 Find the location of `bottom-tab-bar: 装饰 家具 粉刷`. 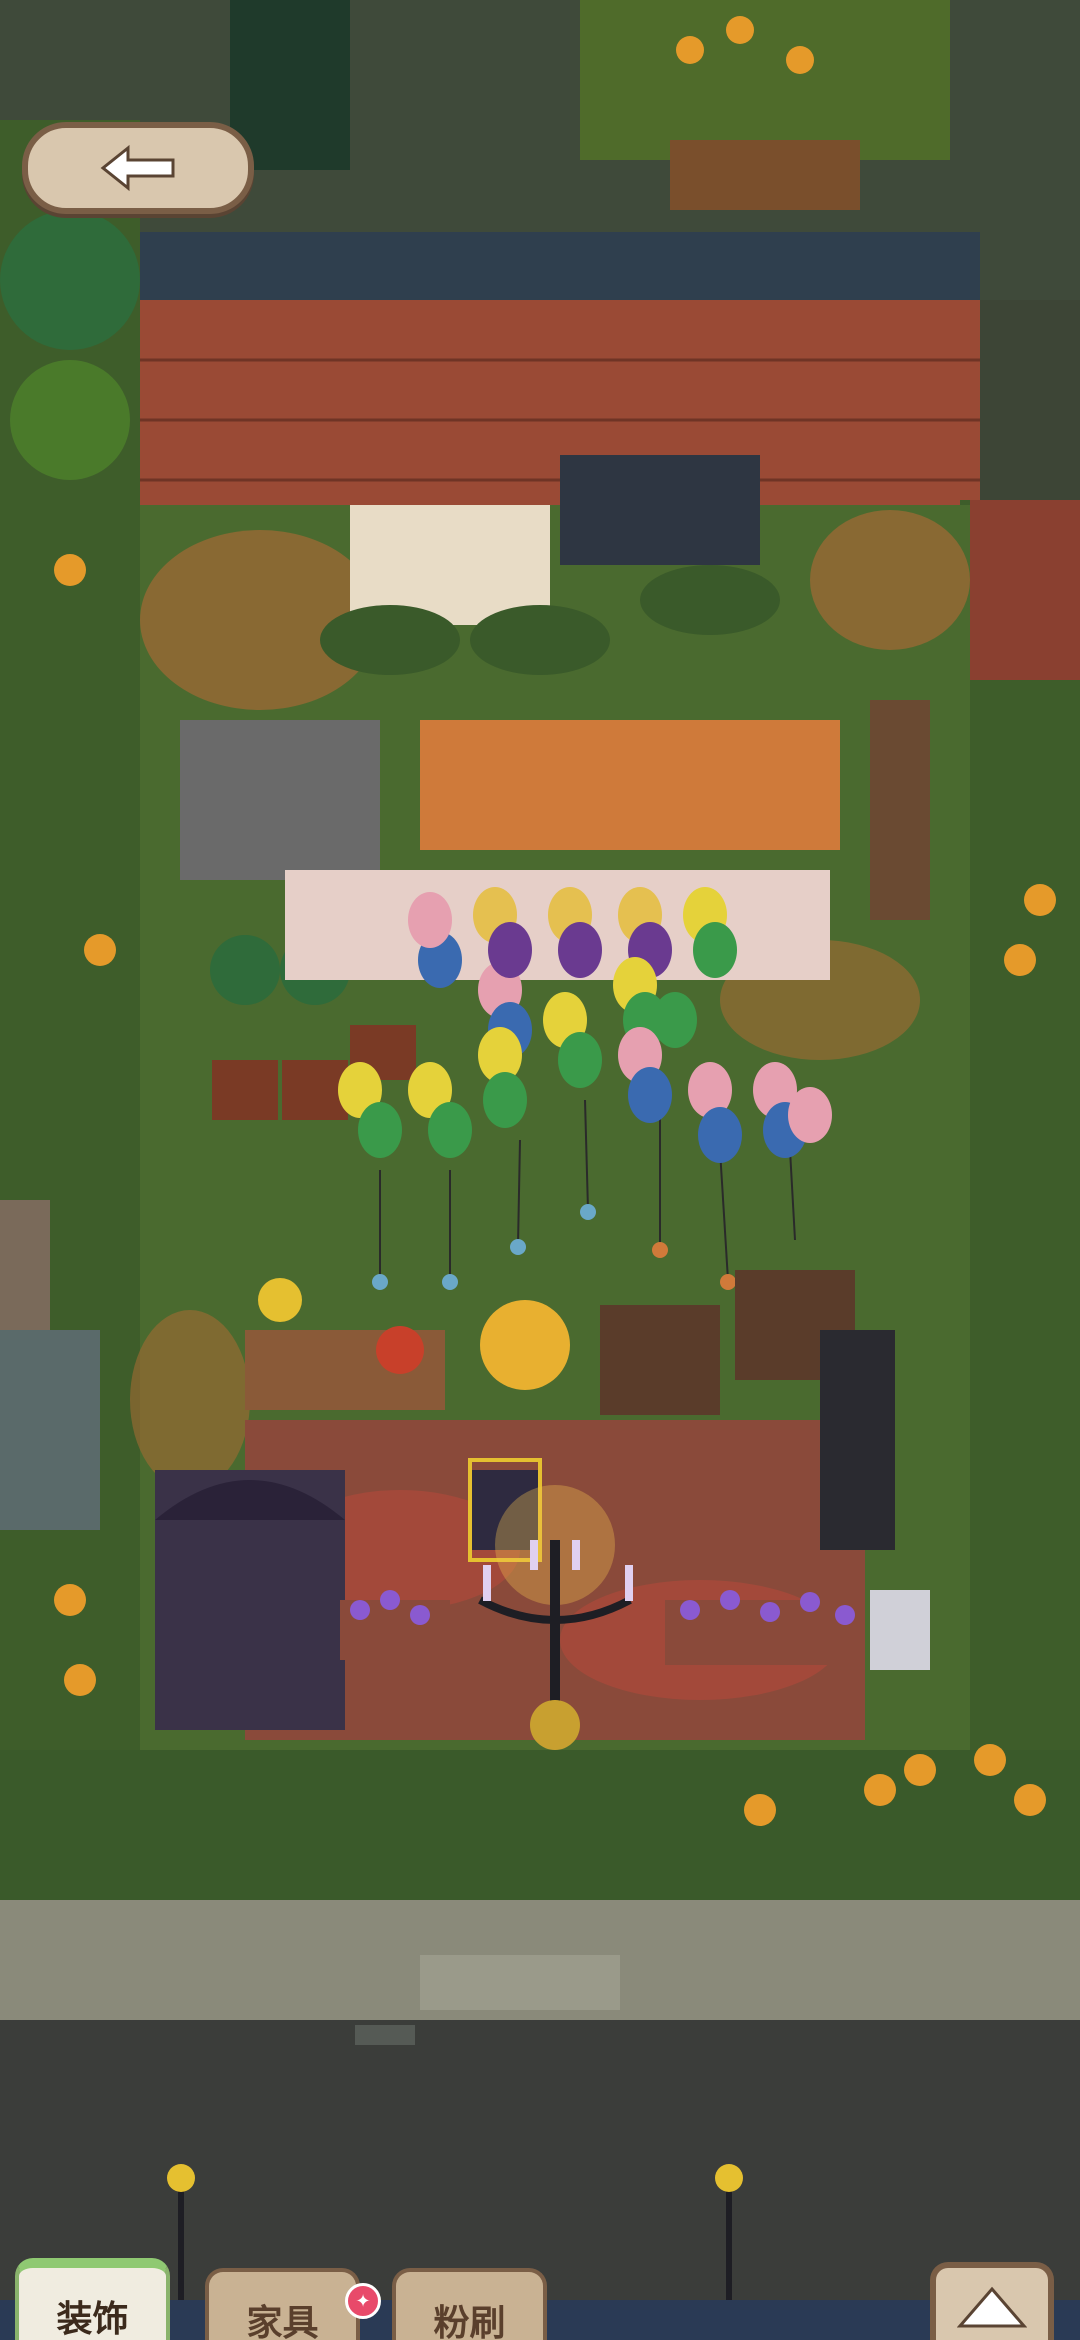

bottom-tab-bar: 装饰 家具 粉刷 is located at coordinates (540, 2295).